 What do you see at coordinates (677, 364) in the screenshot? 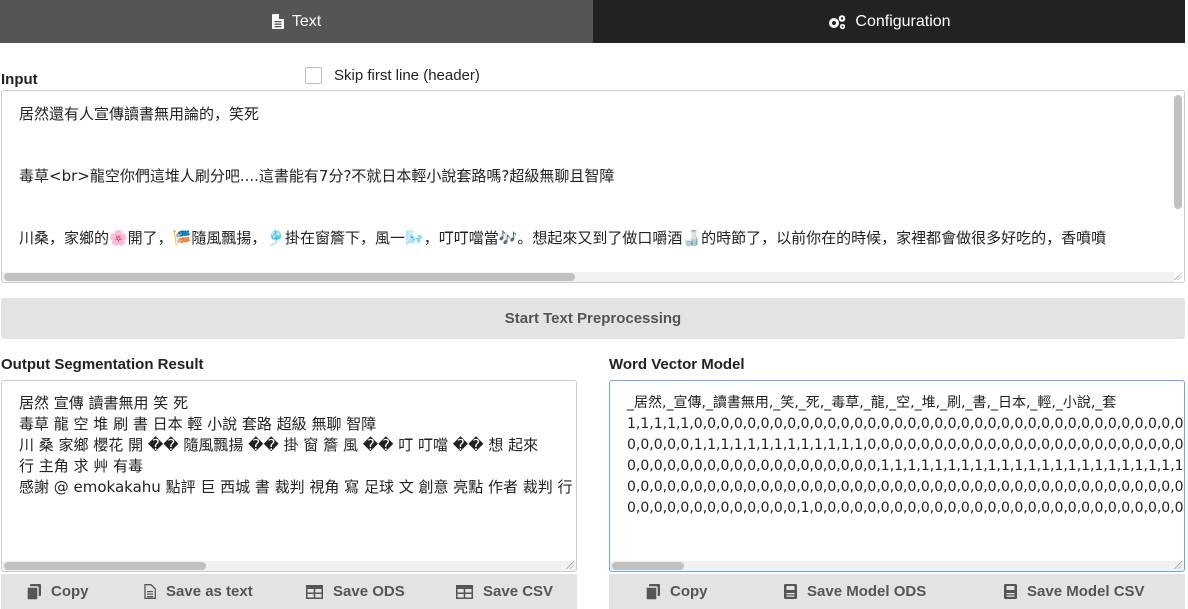
I see `vector-label: Word Vector Model` at bounding box center [677, 364].